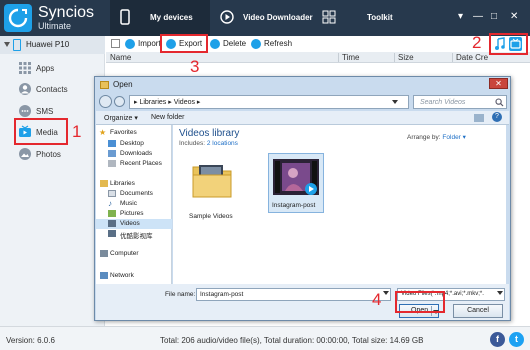 The image size is (530, 350). I want to click on documents-icon, so click(112, 193).